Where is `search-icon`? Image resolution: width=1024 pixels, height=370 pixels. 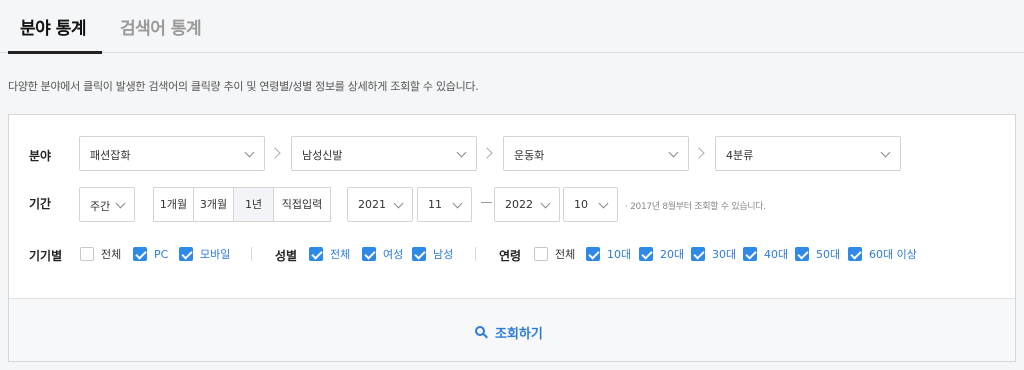
search-icon is located at coordinates (482, 332).